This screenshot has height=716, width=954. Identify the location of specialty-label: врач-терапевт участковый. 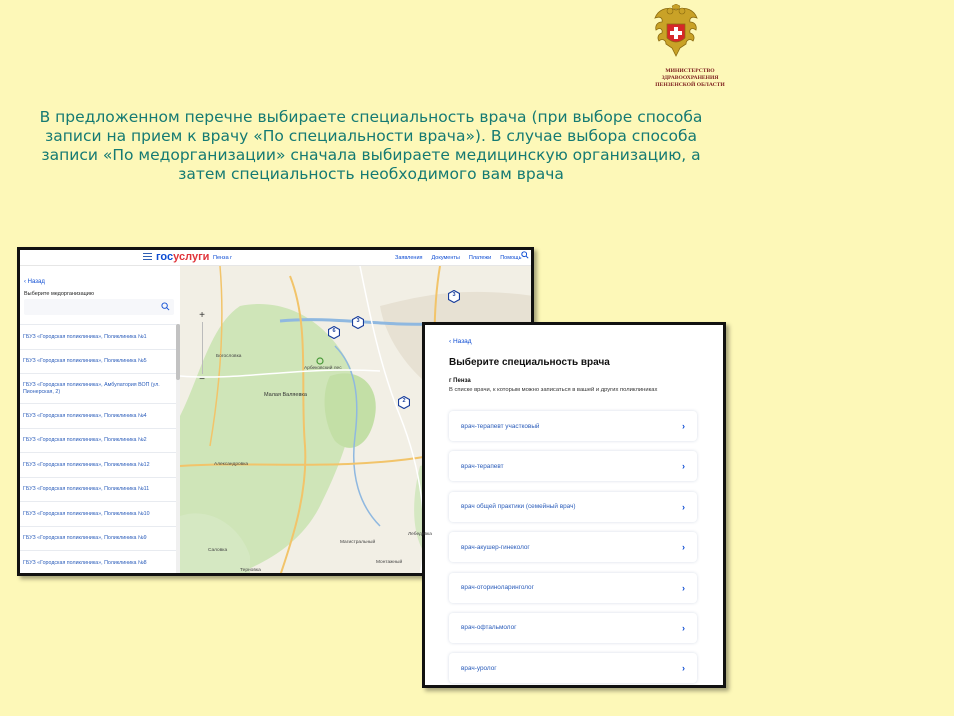
(500, 426).